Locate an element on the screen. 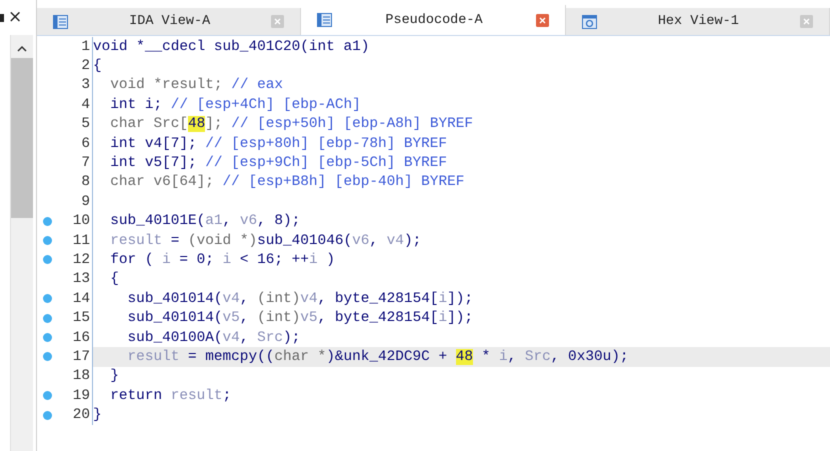  code-line: sub_40101E(a1, v6, 8); is located at coordinates (204, 221).